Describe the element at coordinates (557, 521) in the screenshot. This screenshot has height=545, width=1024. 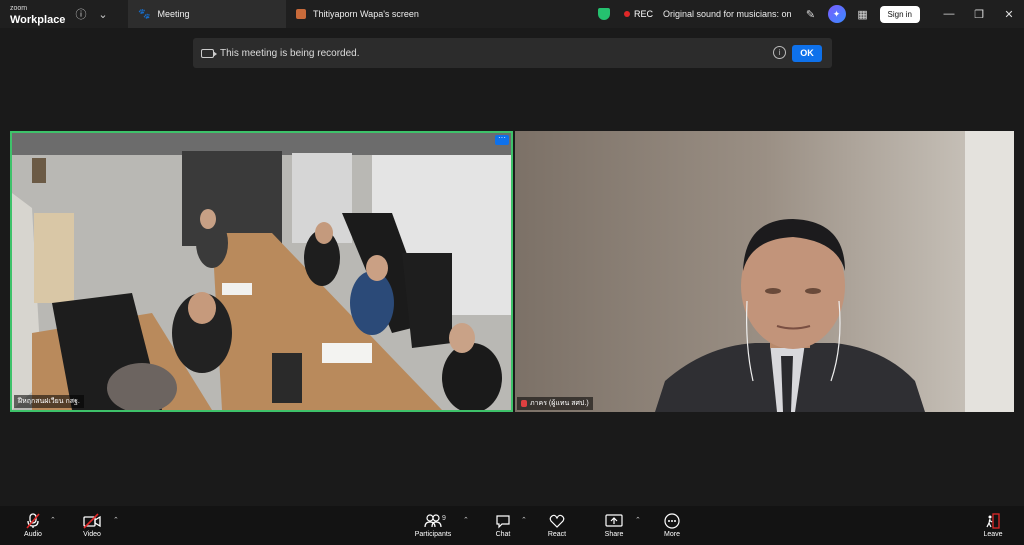
I see `heart-icon` at that location.